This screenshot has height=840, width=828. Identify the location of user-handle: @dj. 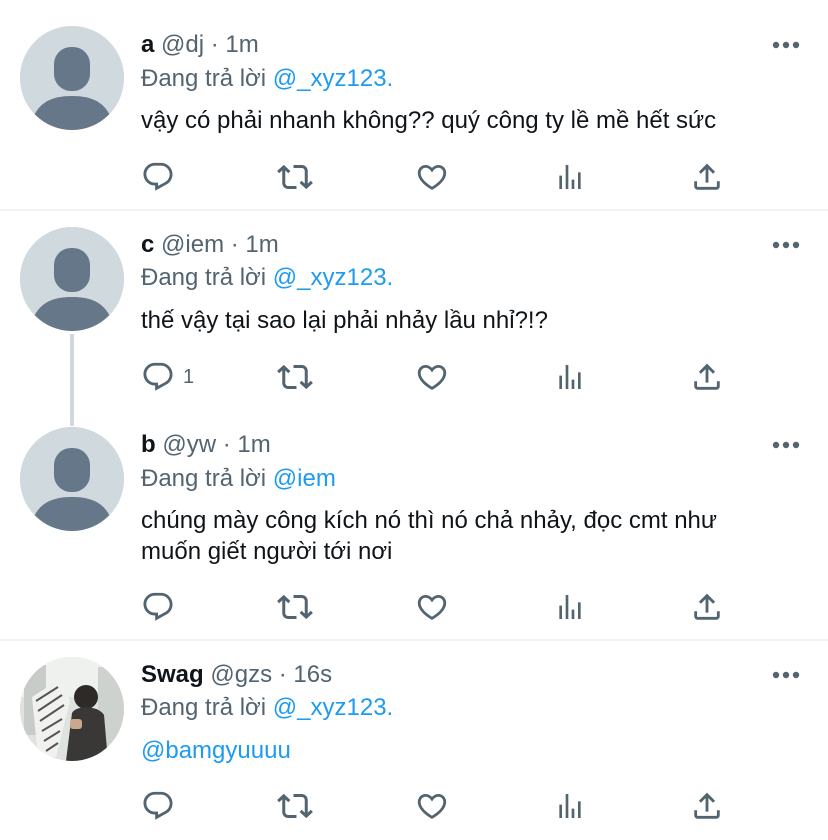
(182, 44).